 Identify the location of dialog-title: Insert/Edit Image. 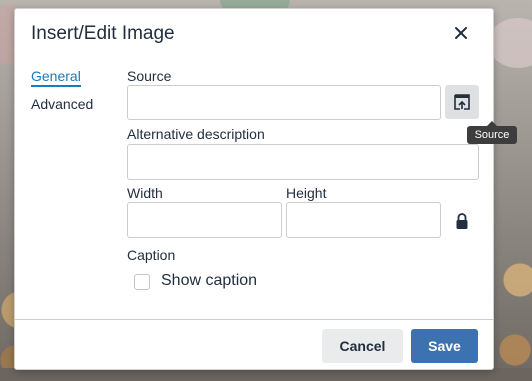
(103, 33).